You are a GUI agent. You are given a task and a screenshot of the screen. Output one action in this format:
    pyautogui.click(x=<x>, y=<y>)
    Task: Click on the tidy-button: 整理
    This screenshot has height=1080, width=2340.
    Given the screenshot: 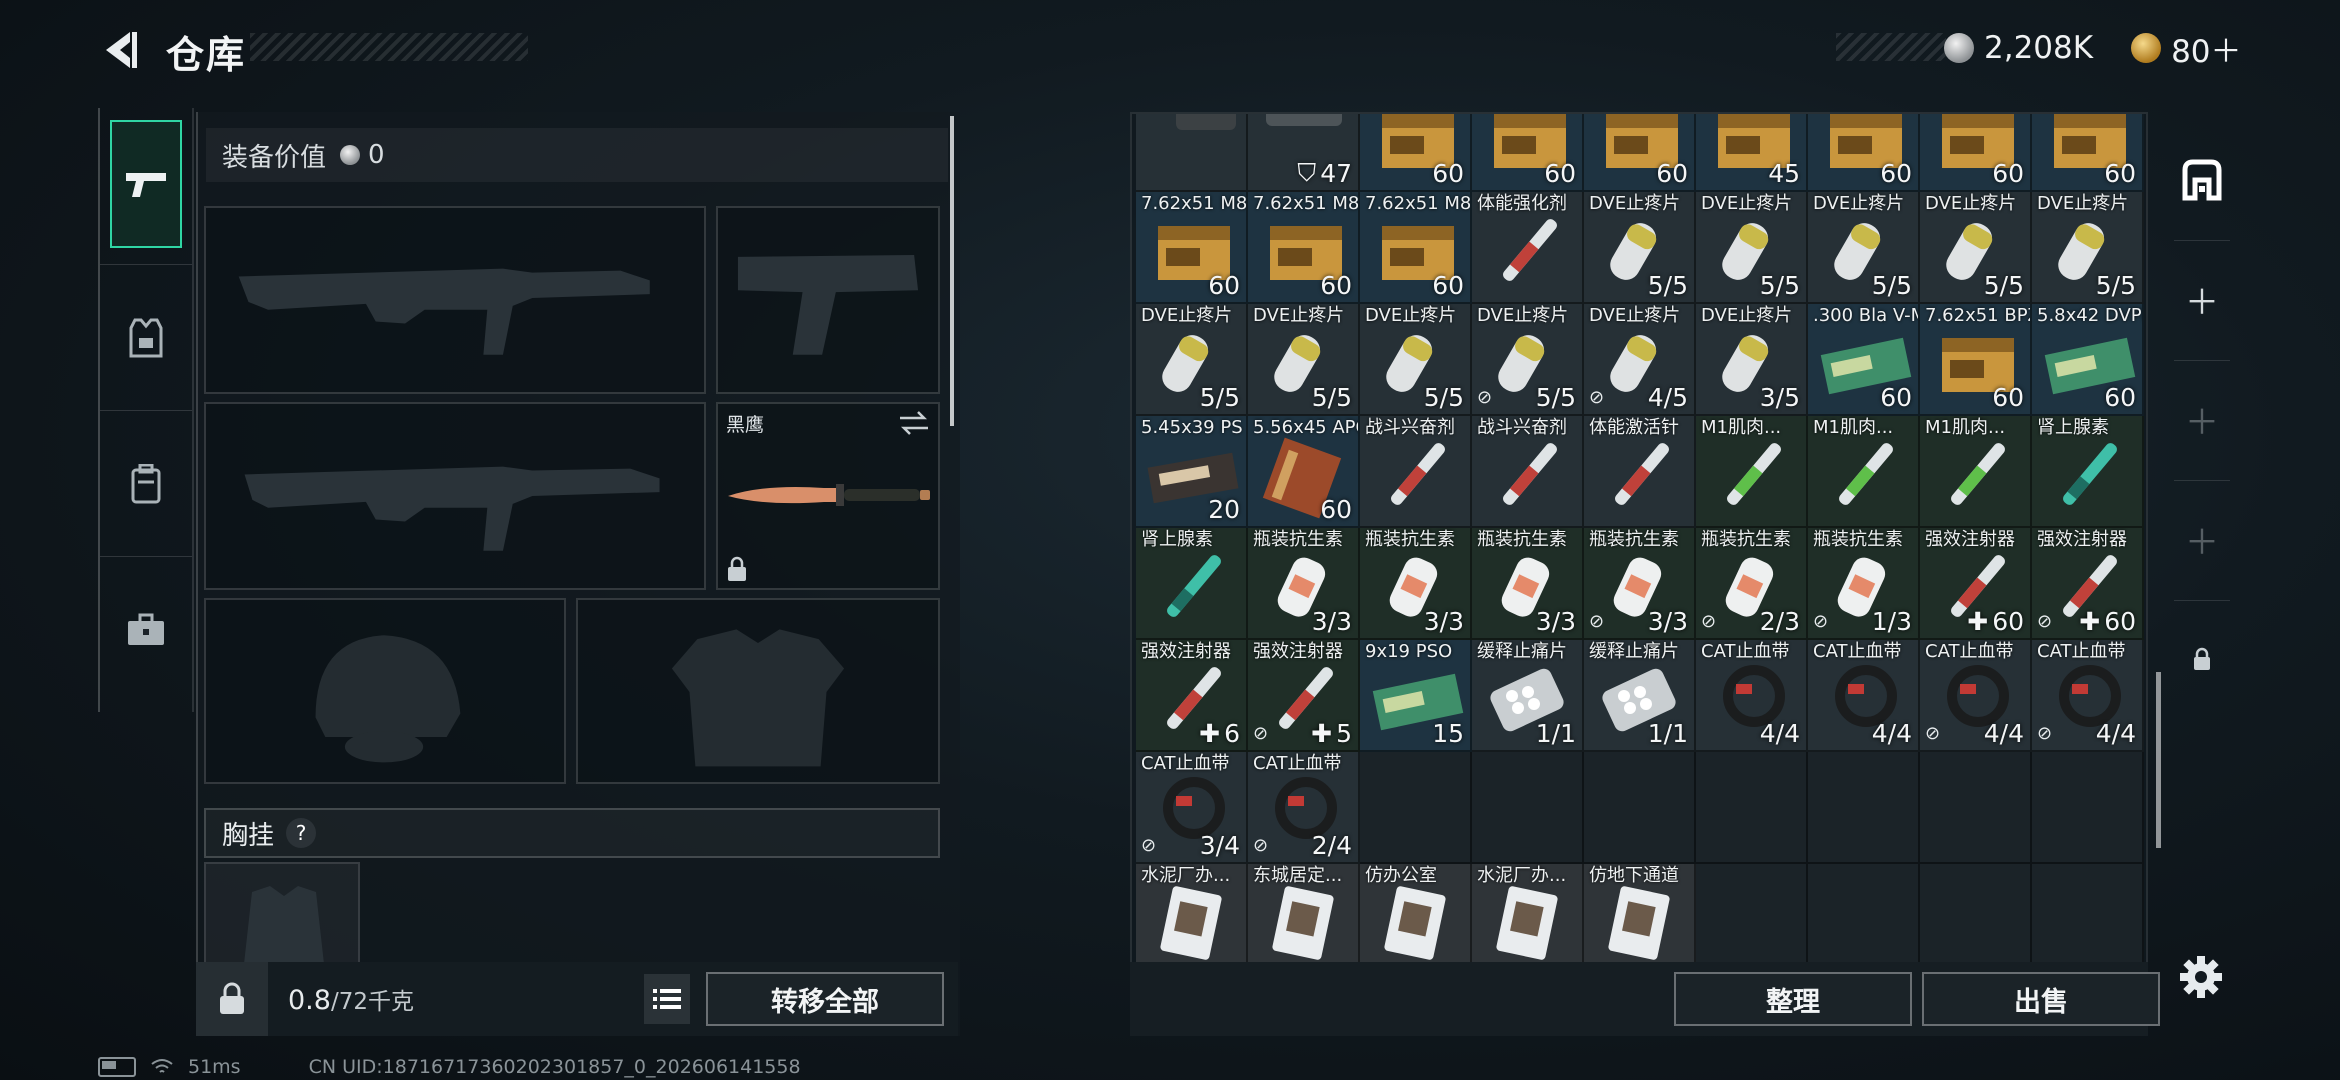 What is the action you would take?
    pyautogui.click(x=1793, y=999)
    